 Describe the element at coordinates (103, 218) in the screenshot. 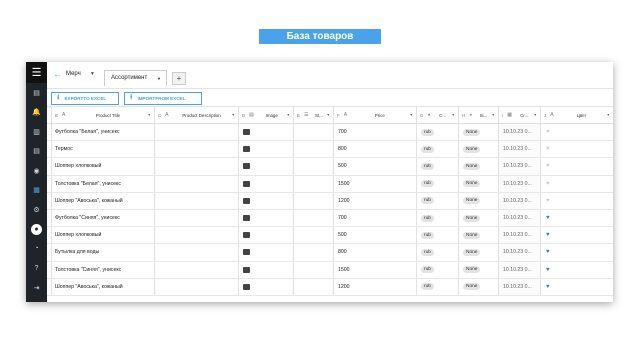

I see `product-title-cell: Футболка "Синяя", унисекс` at that location.